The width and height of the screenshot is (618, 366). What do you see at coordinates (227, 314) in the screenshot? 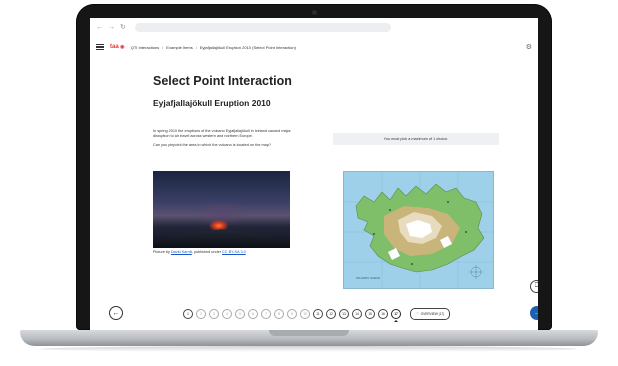
I see `page-button: 4` at bounding box center [227, 314].